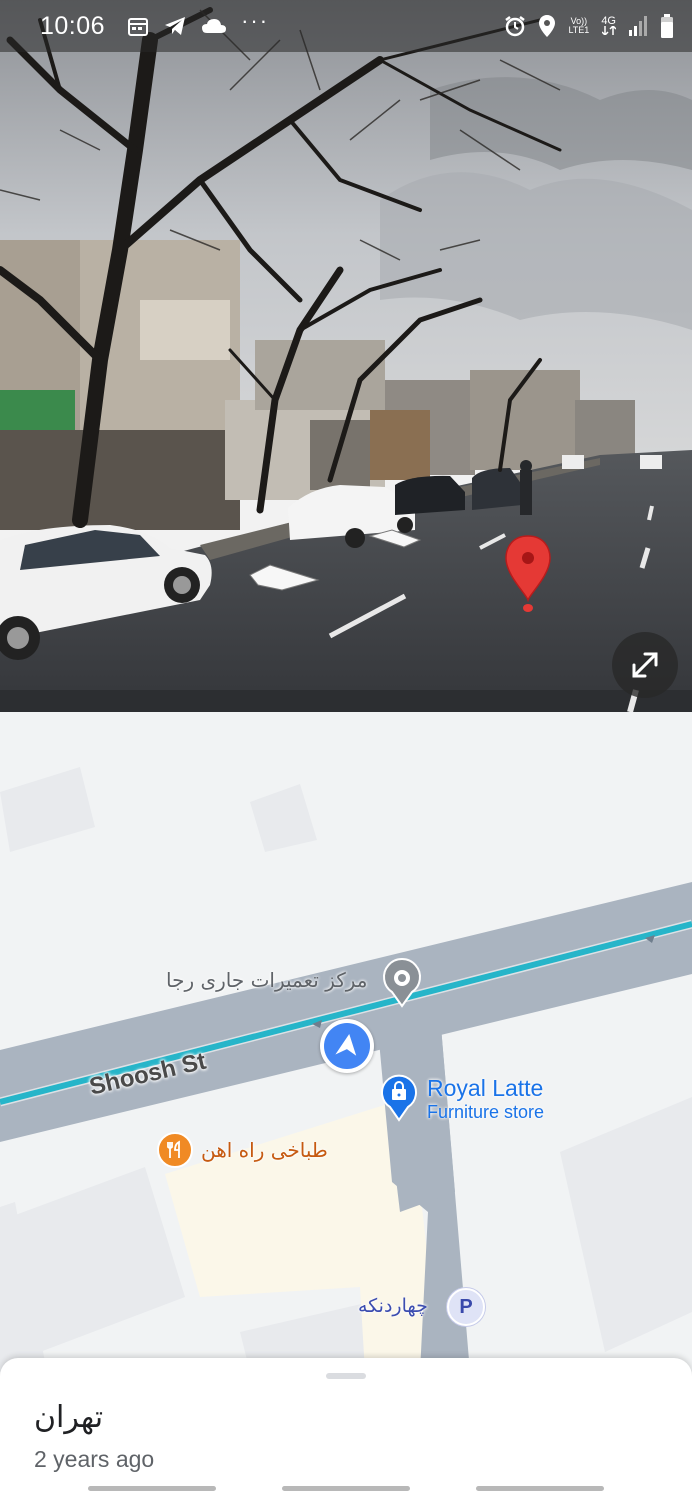 The image size is (692, 1500). What do you see at coordinates (638, 26) in the screenshot?
I see `signal-icon` at bounding box center [638, 26].